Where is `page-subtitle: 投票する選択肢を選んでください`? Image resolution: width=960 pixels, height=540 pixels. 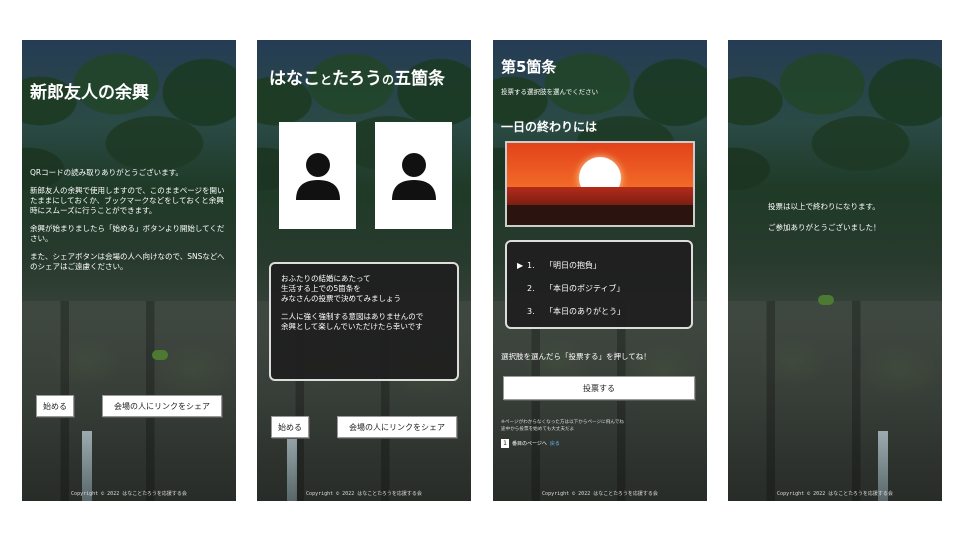
page-subtitle: 投票する選択肢を選んでください is located at coordinates (550, 92).